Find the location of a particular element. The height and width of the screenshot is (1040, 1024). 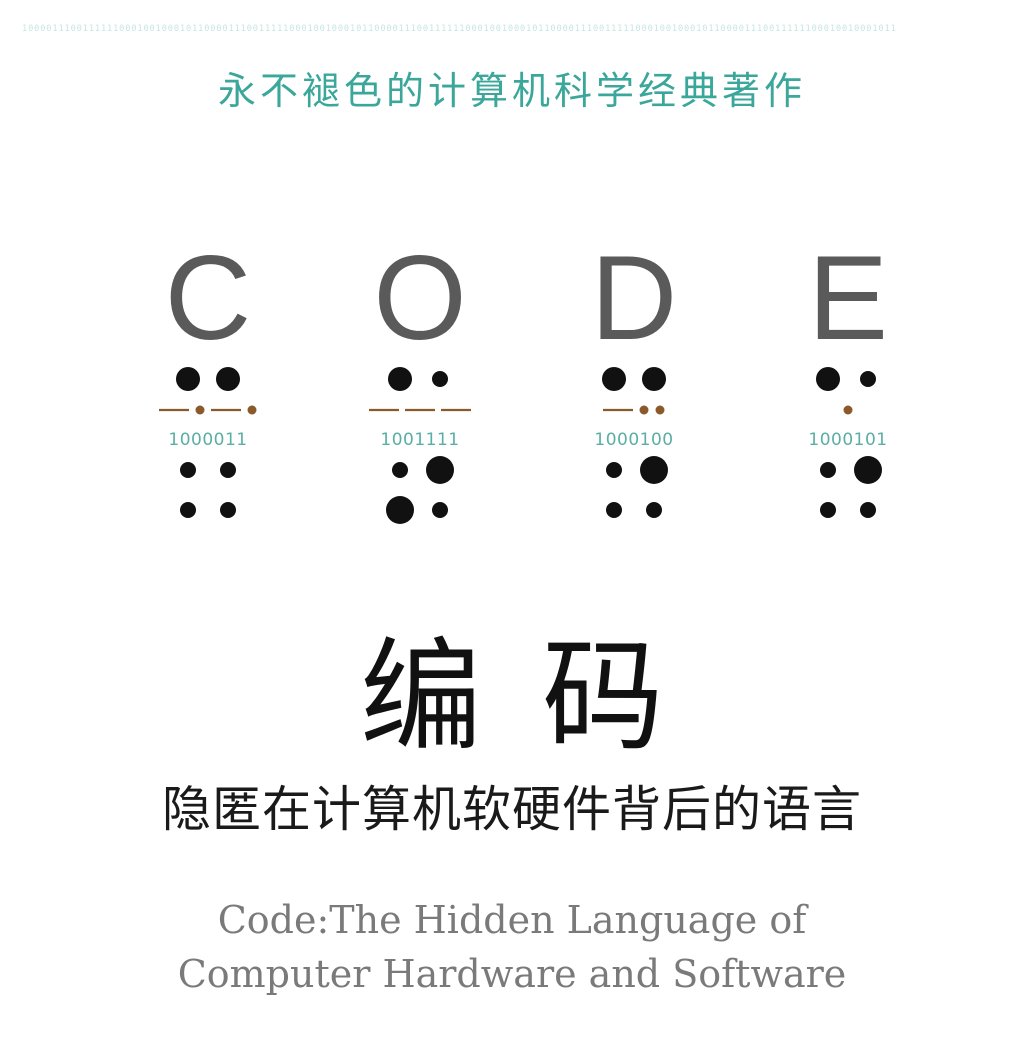

book-title-cn: 编码 is located at coordinates (542, 697).